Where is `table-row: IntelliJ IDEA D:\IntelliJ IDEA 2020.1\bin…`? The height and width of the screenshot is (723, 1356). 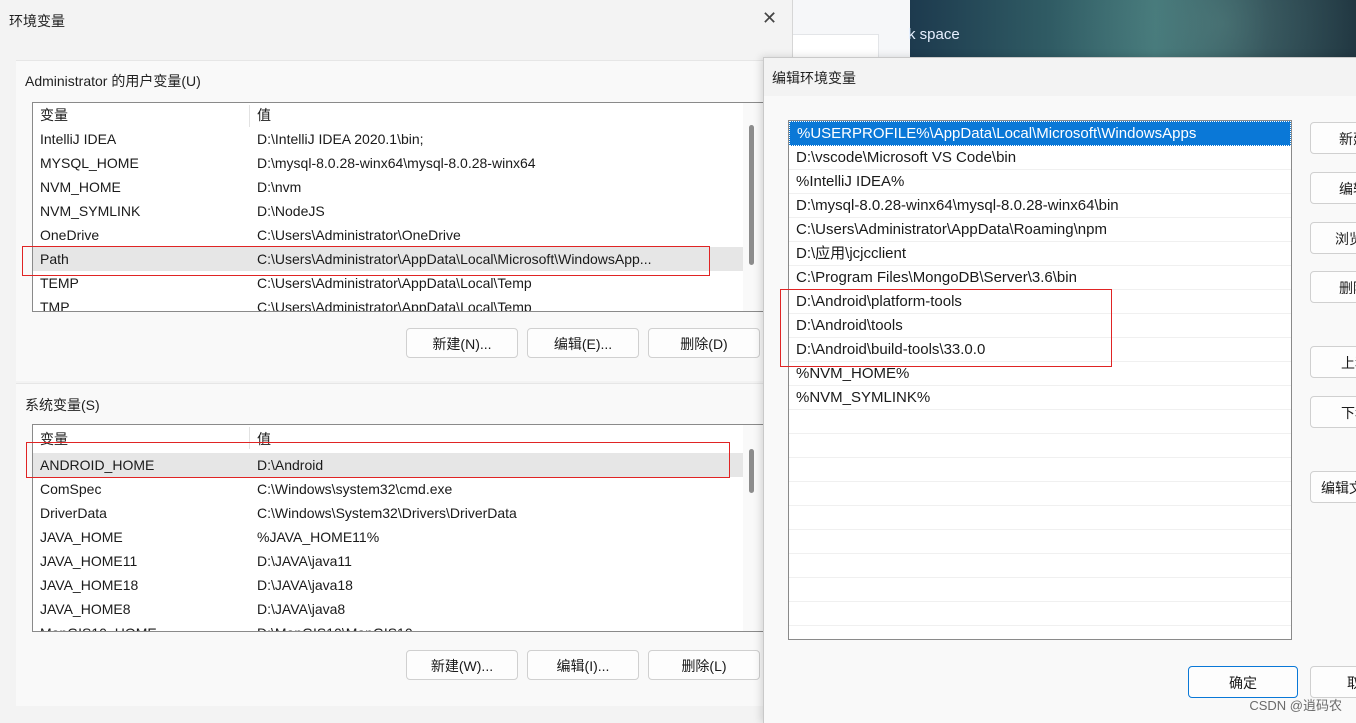 table-row: IntelliJ IDEA D:\IntelliJ IDEA 2020.1\bin… is located at coordinates (398, 139).